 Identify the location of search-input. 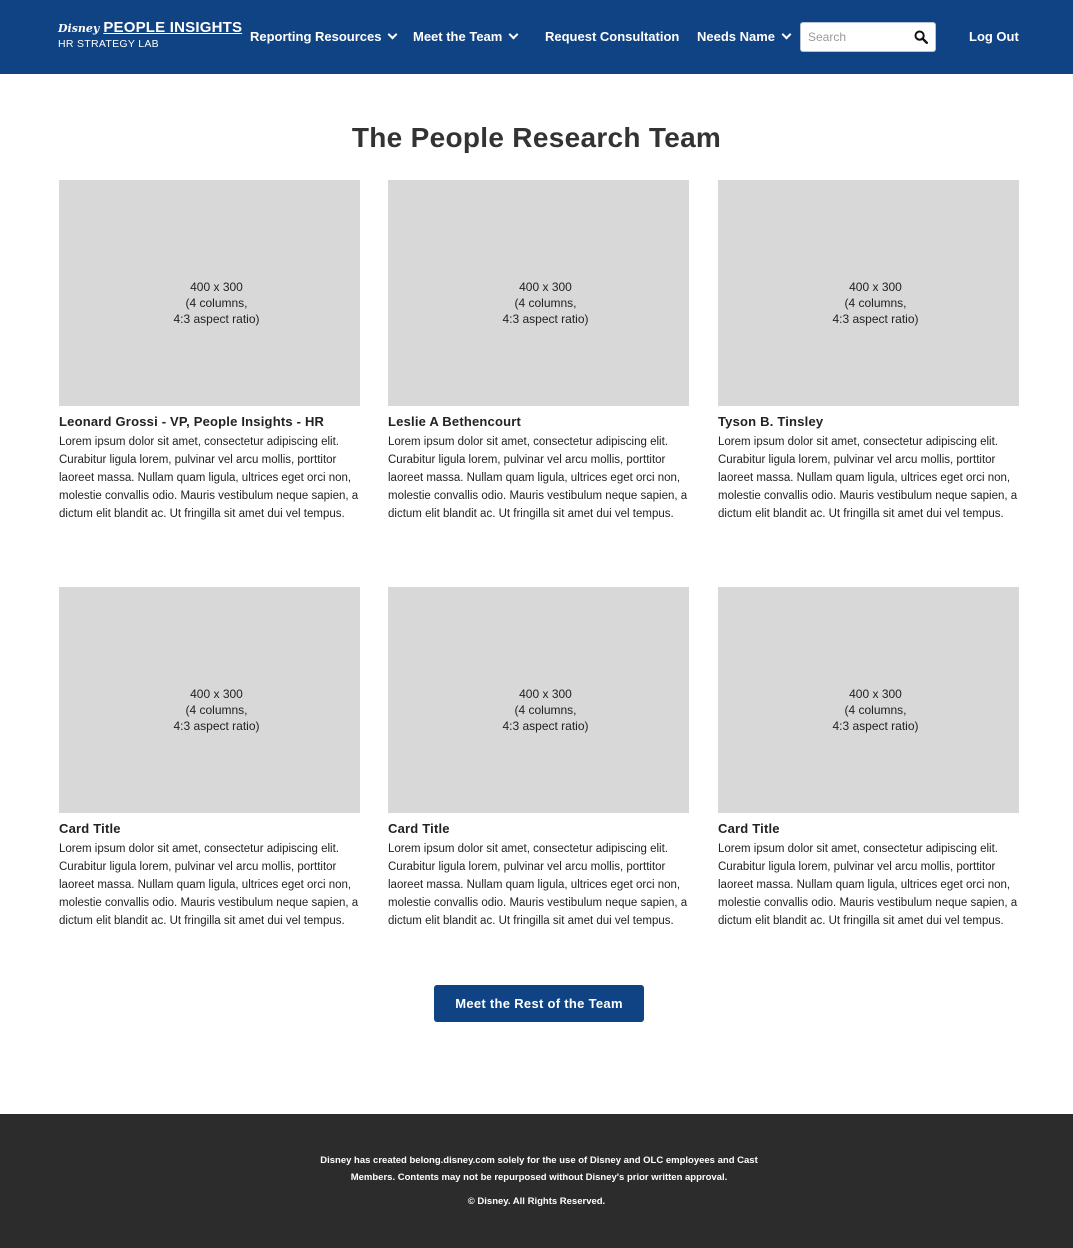
(855, 37).